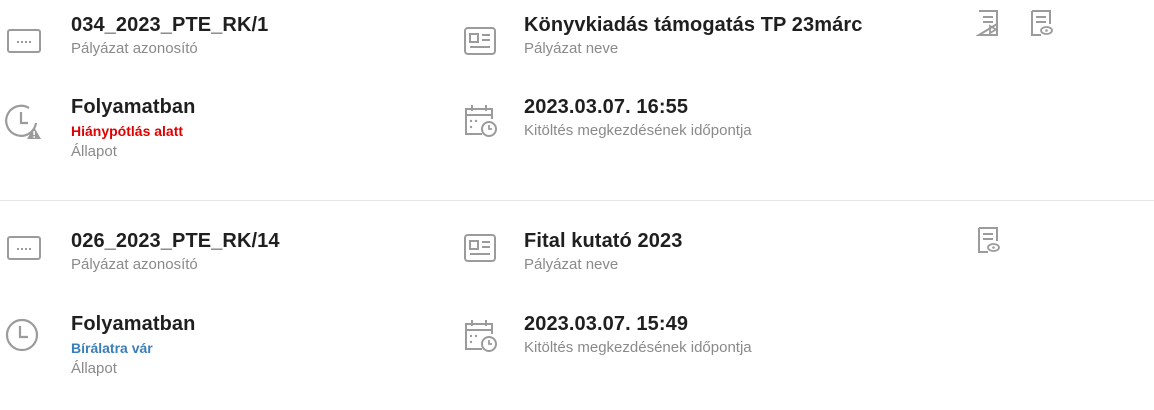  I want to click on application-name: Könyvkiadás támogatás TP 23márc, so click(693, 25).